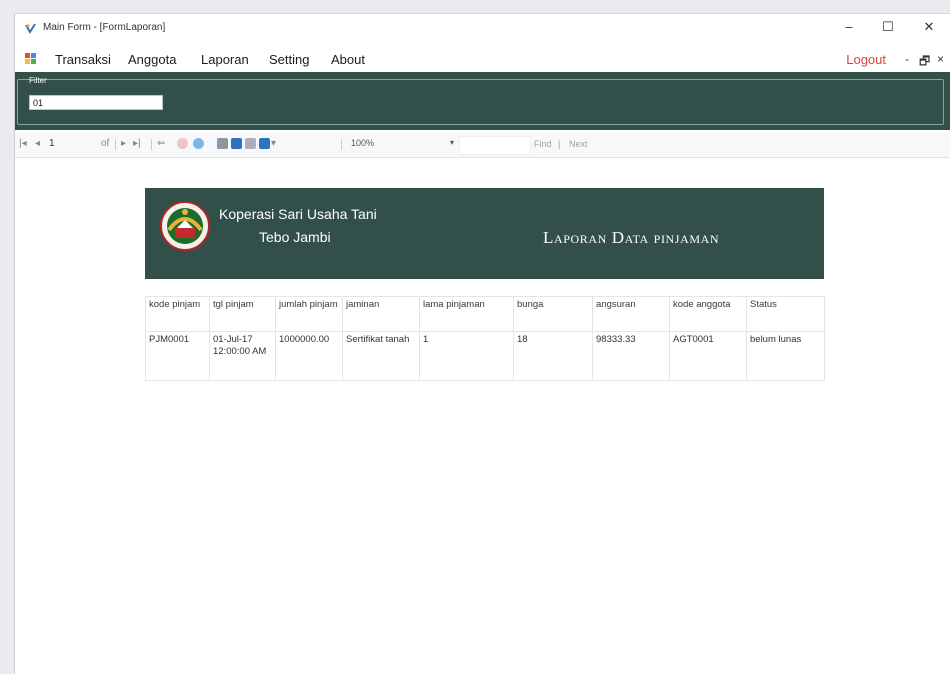 This screenshot has width=950, height=674. I want to click on logout-link: Logout, so click(866, 59).